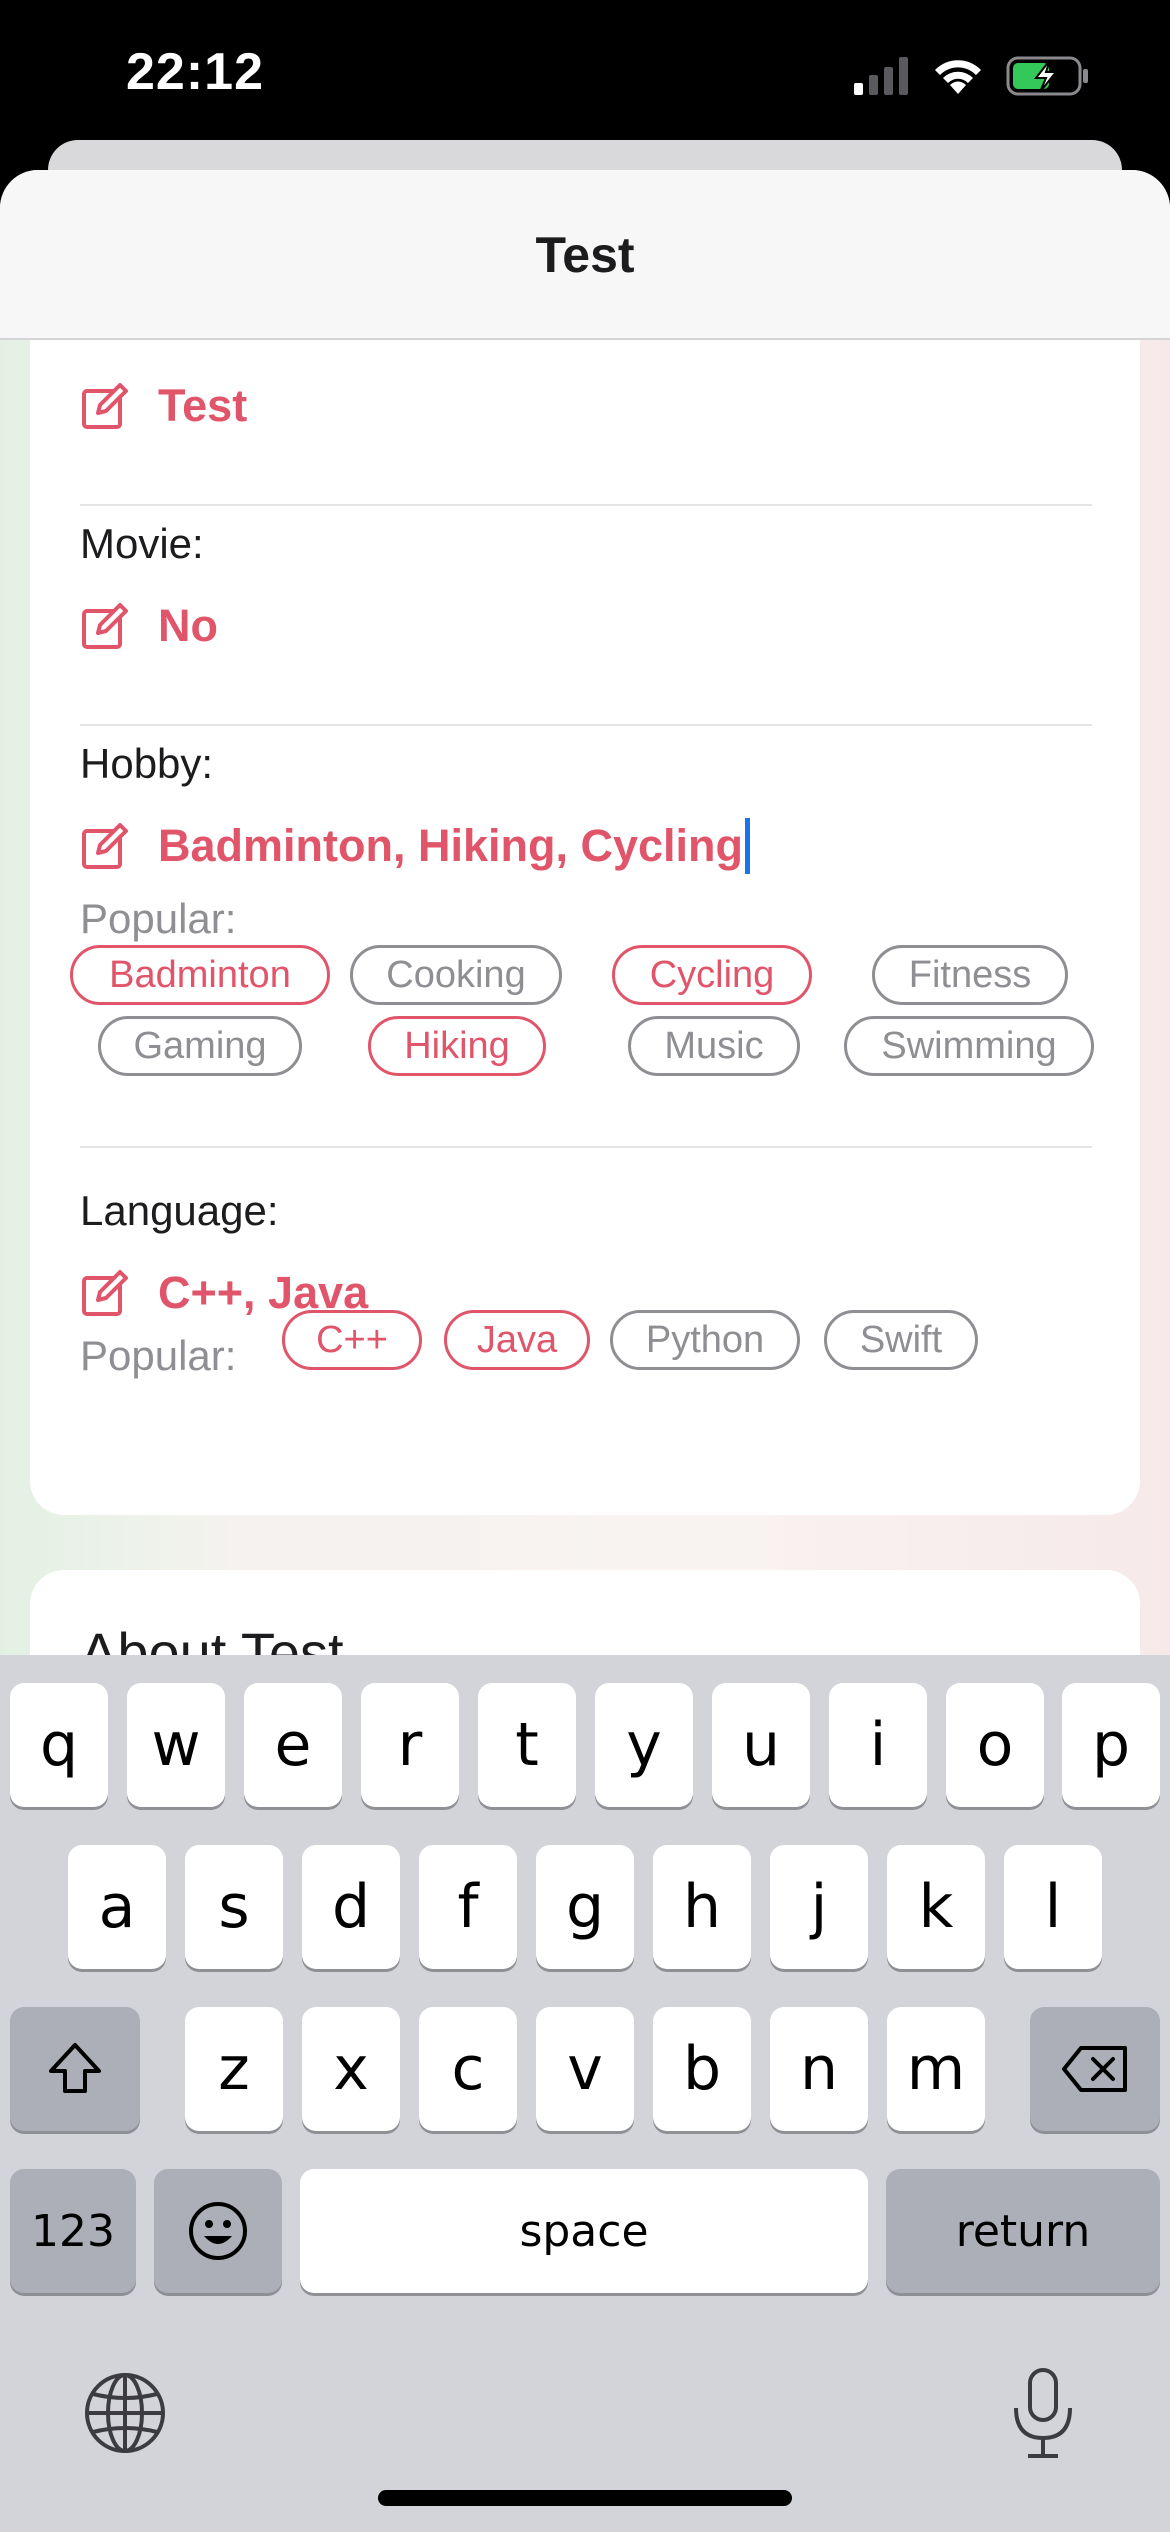 The width and height of the screenshot is (1170, 2532). What do you see at coordinates (995, 1745) in the screenshot?
I see `key-o: o` at bounding box center [995, 1745].